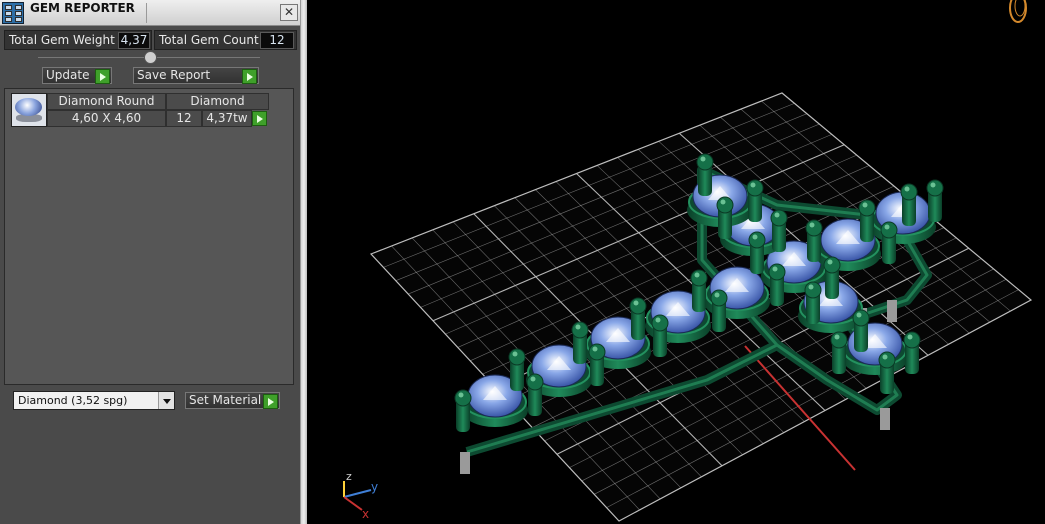  Describe the element at coordinates (365, 514) in the screenshot. I see `axis-x-label: x` at that location.